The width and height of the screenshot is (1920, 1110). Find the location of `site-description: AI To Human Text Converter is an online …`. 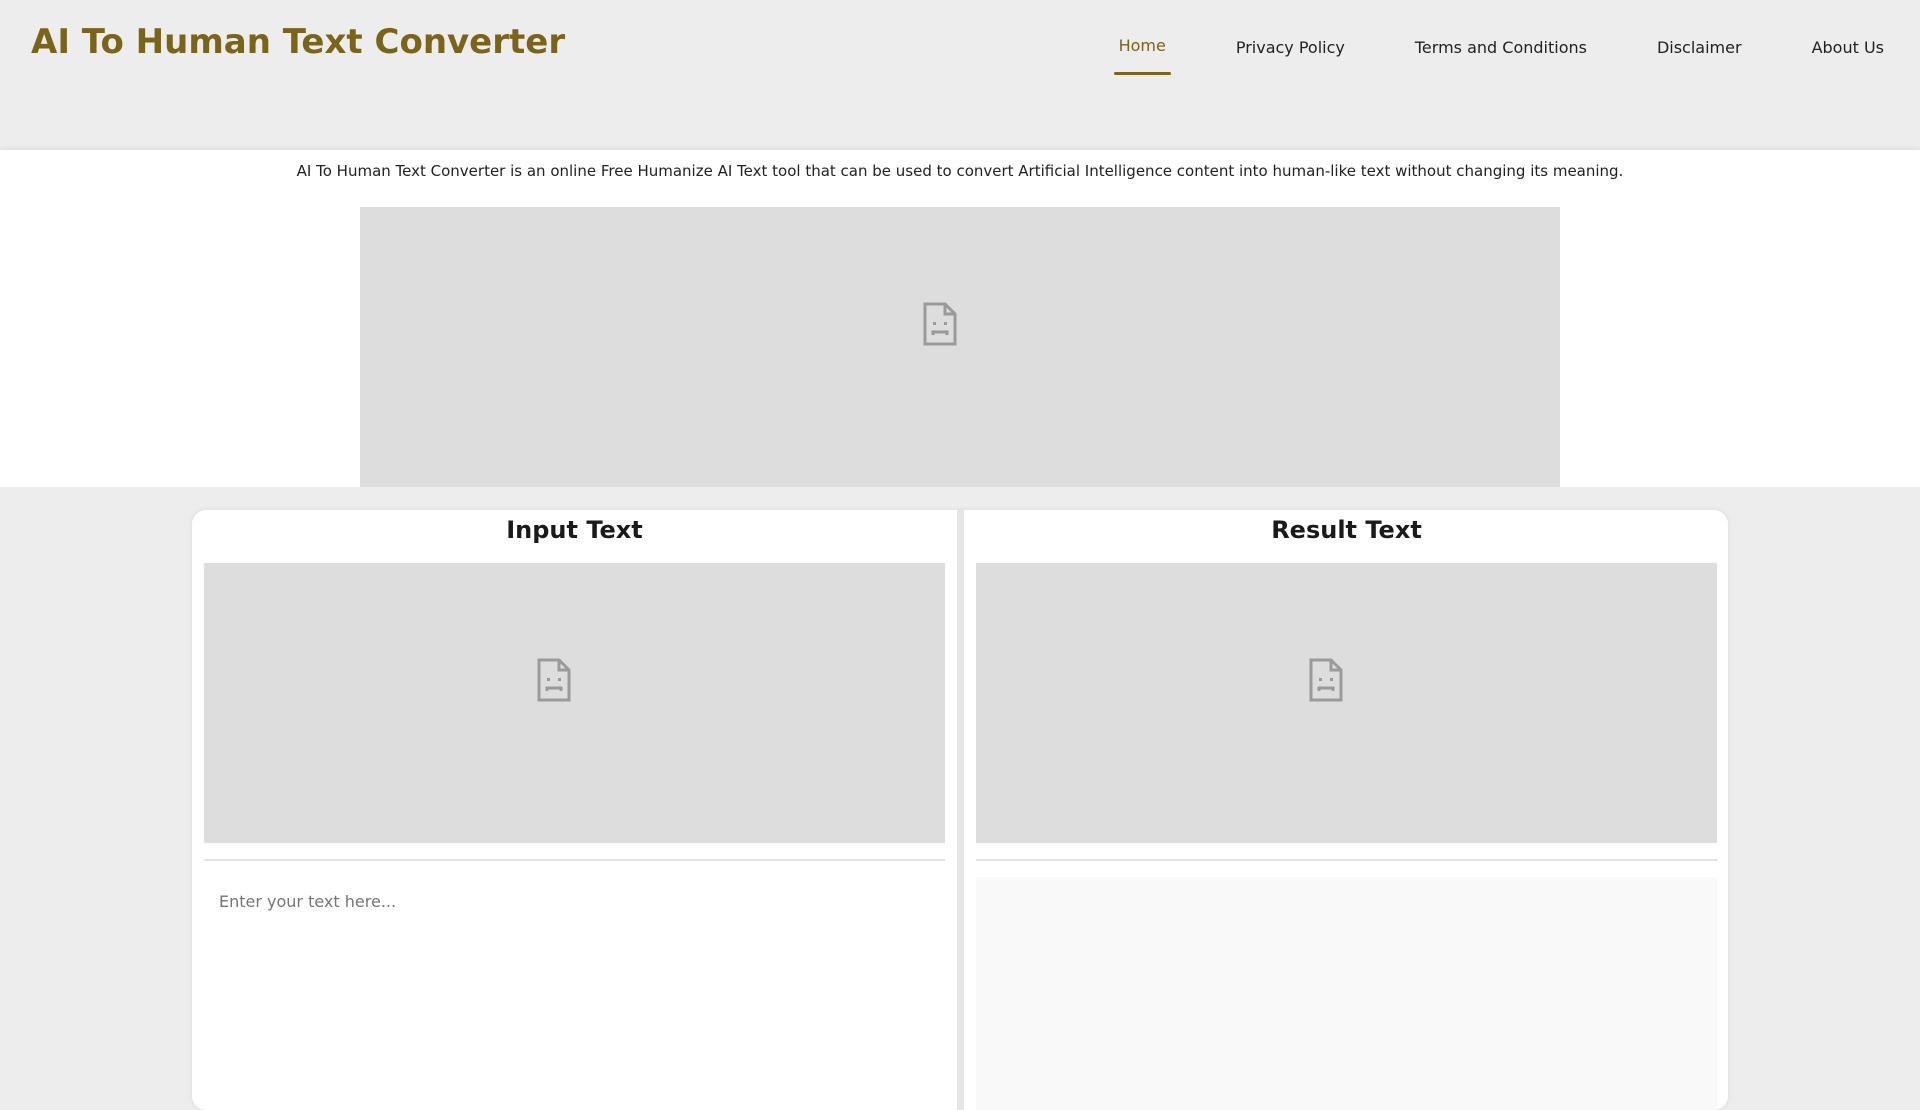

site-description: AI To Human Text Converter is an online … is located at coordinates (960, 171).